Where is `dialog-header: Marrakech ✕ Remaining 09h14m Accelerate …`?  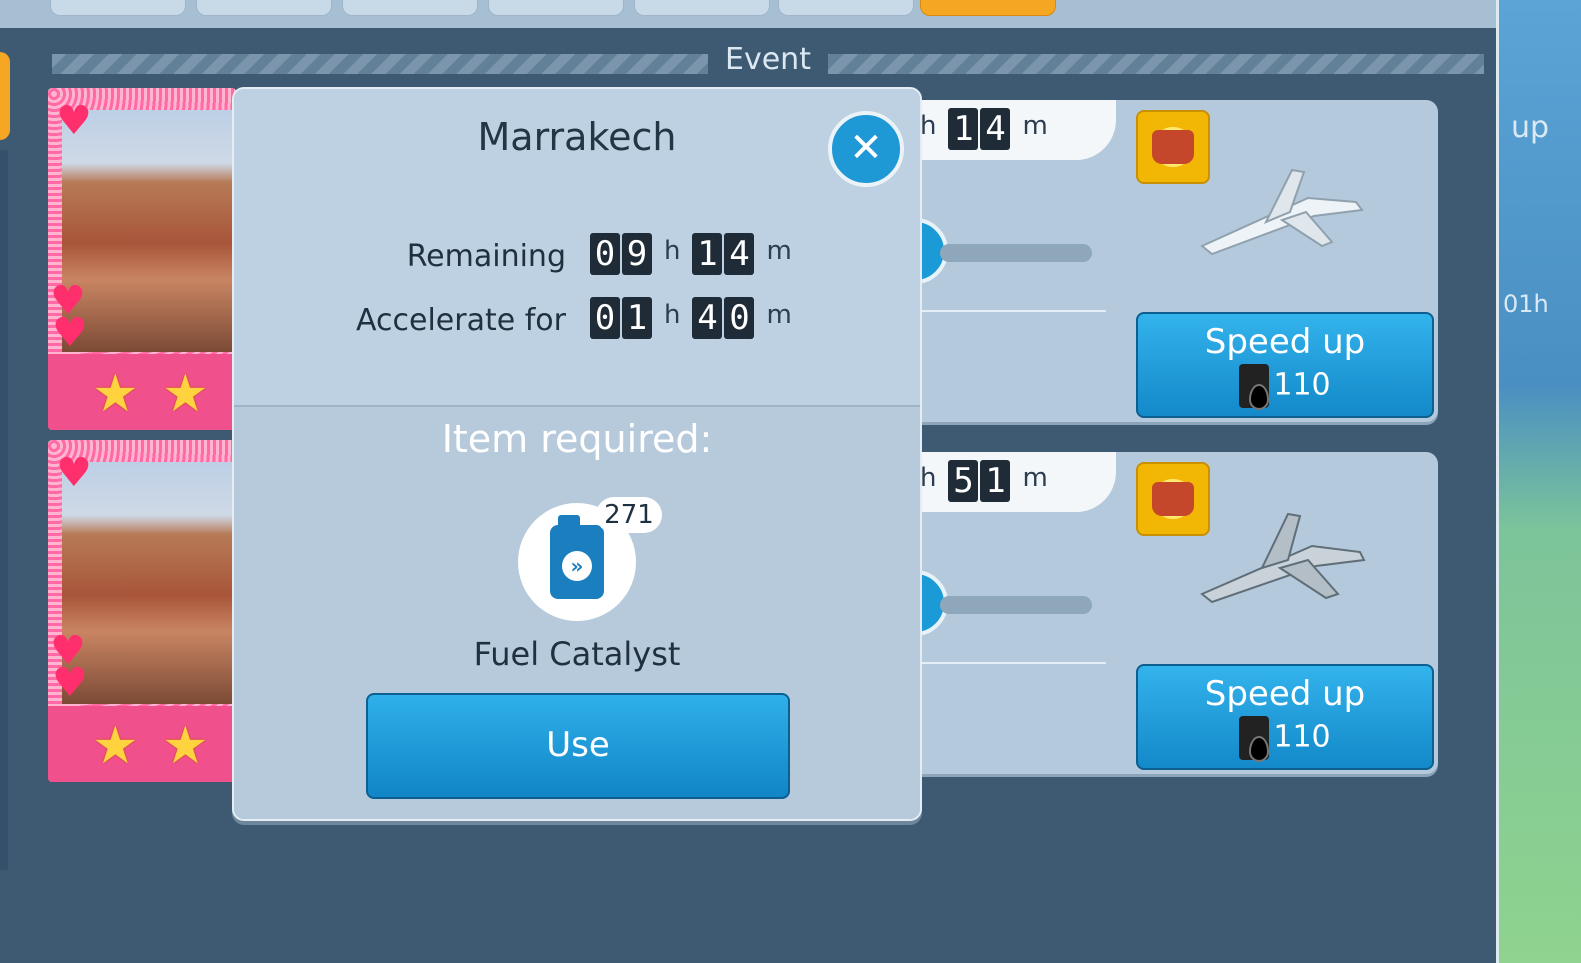 dialog-header: Marrakech ✕ Remaining 09h14m Accelerate … is located at coordinates (577, 248).